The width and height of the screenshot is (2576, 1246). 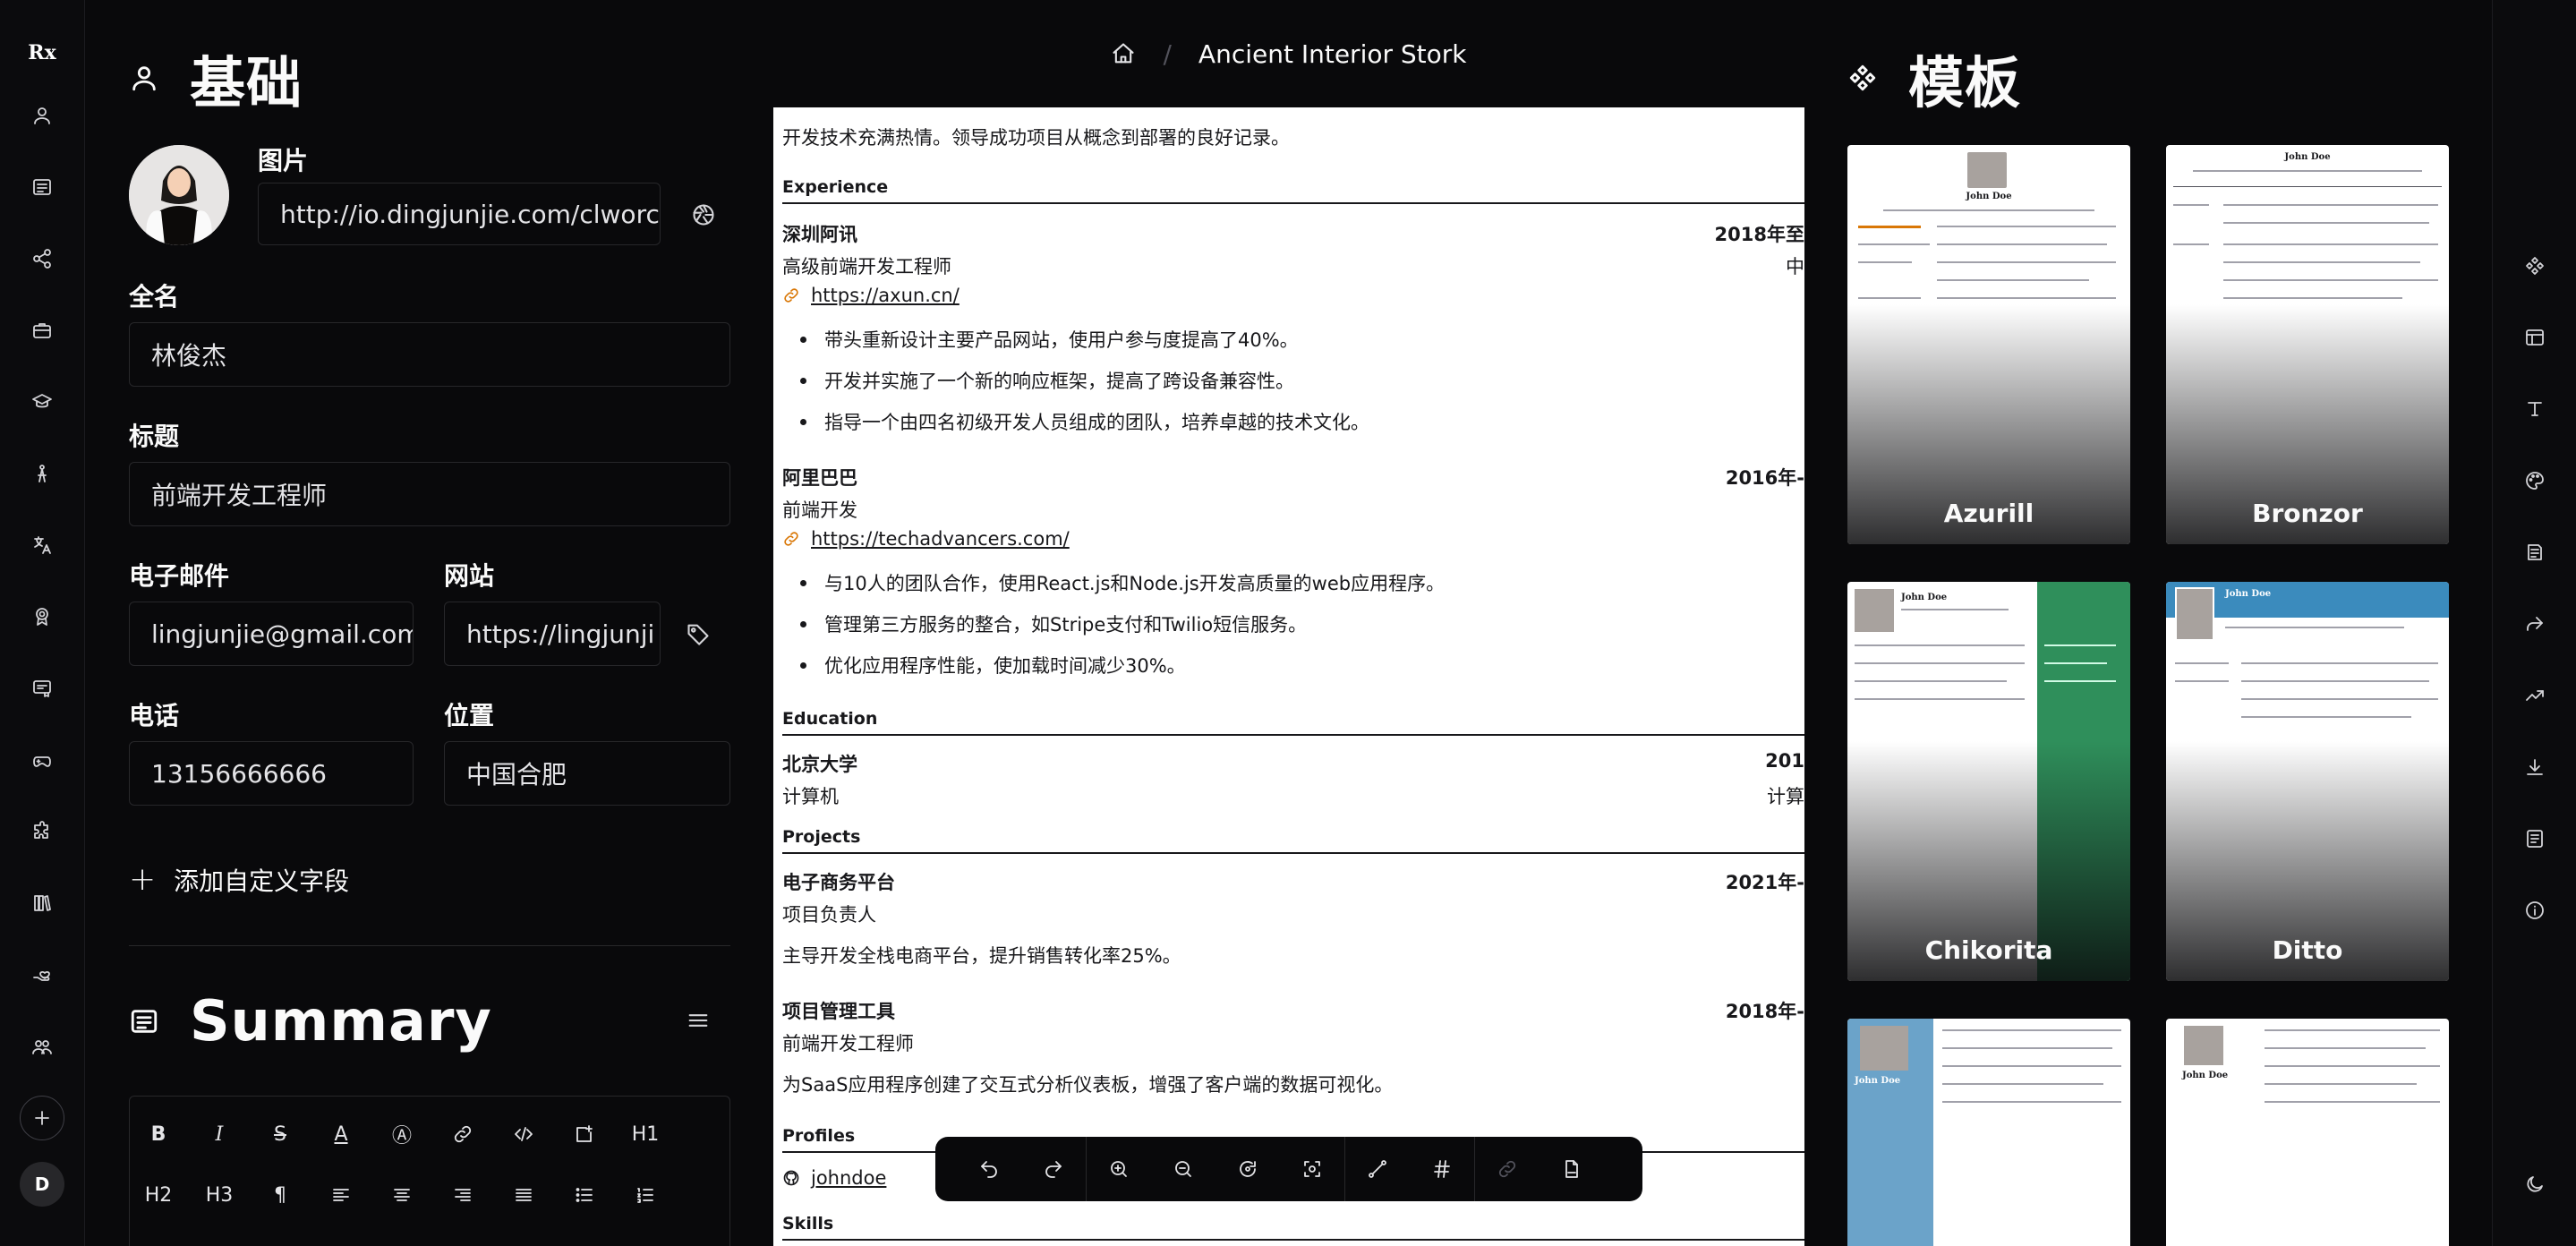 What do you see at coordinates (2534, 480) in the screenshot?
I see `theme-palette-icon` at bounding box center [2534, 480].